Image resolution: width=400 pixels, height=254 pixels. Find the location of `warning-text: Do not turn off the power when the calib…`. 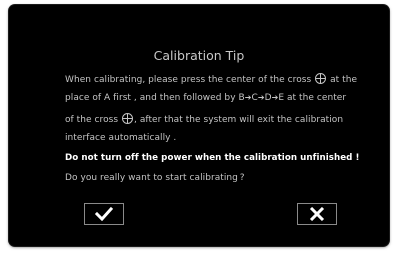

warning-text: Do not turn off the power when the calib… is located at coordinates (212, 158).